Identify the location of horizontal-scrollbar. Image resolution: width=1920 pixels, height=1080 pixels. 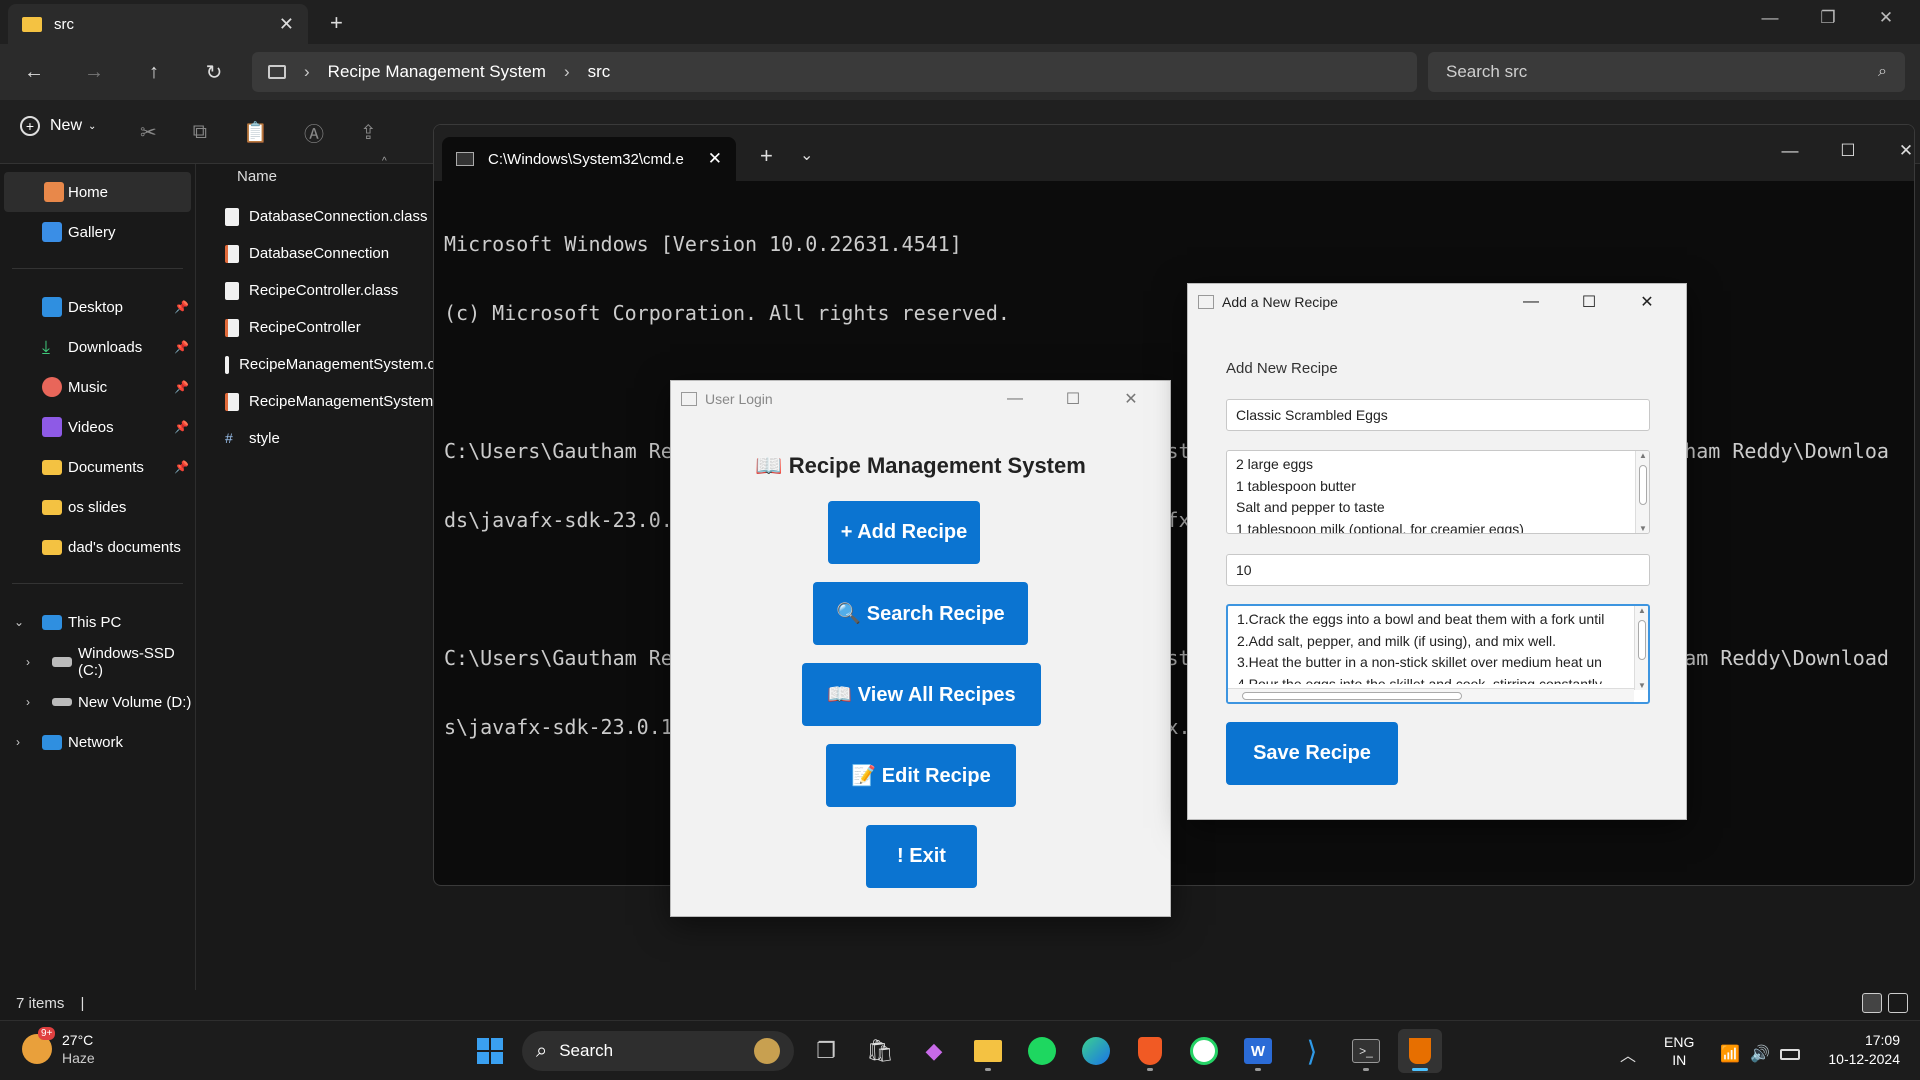
(1431, 695).